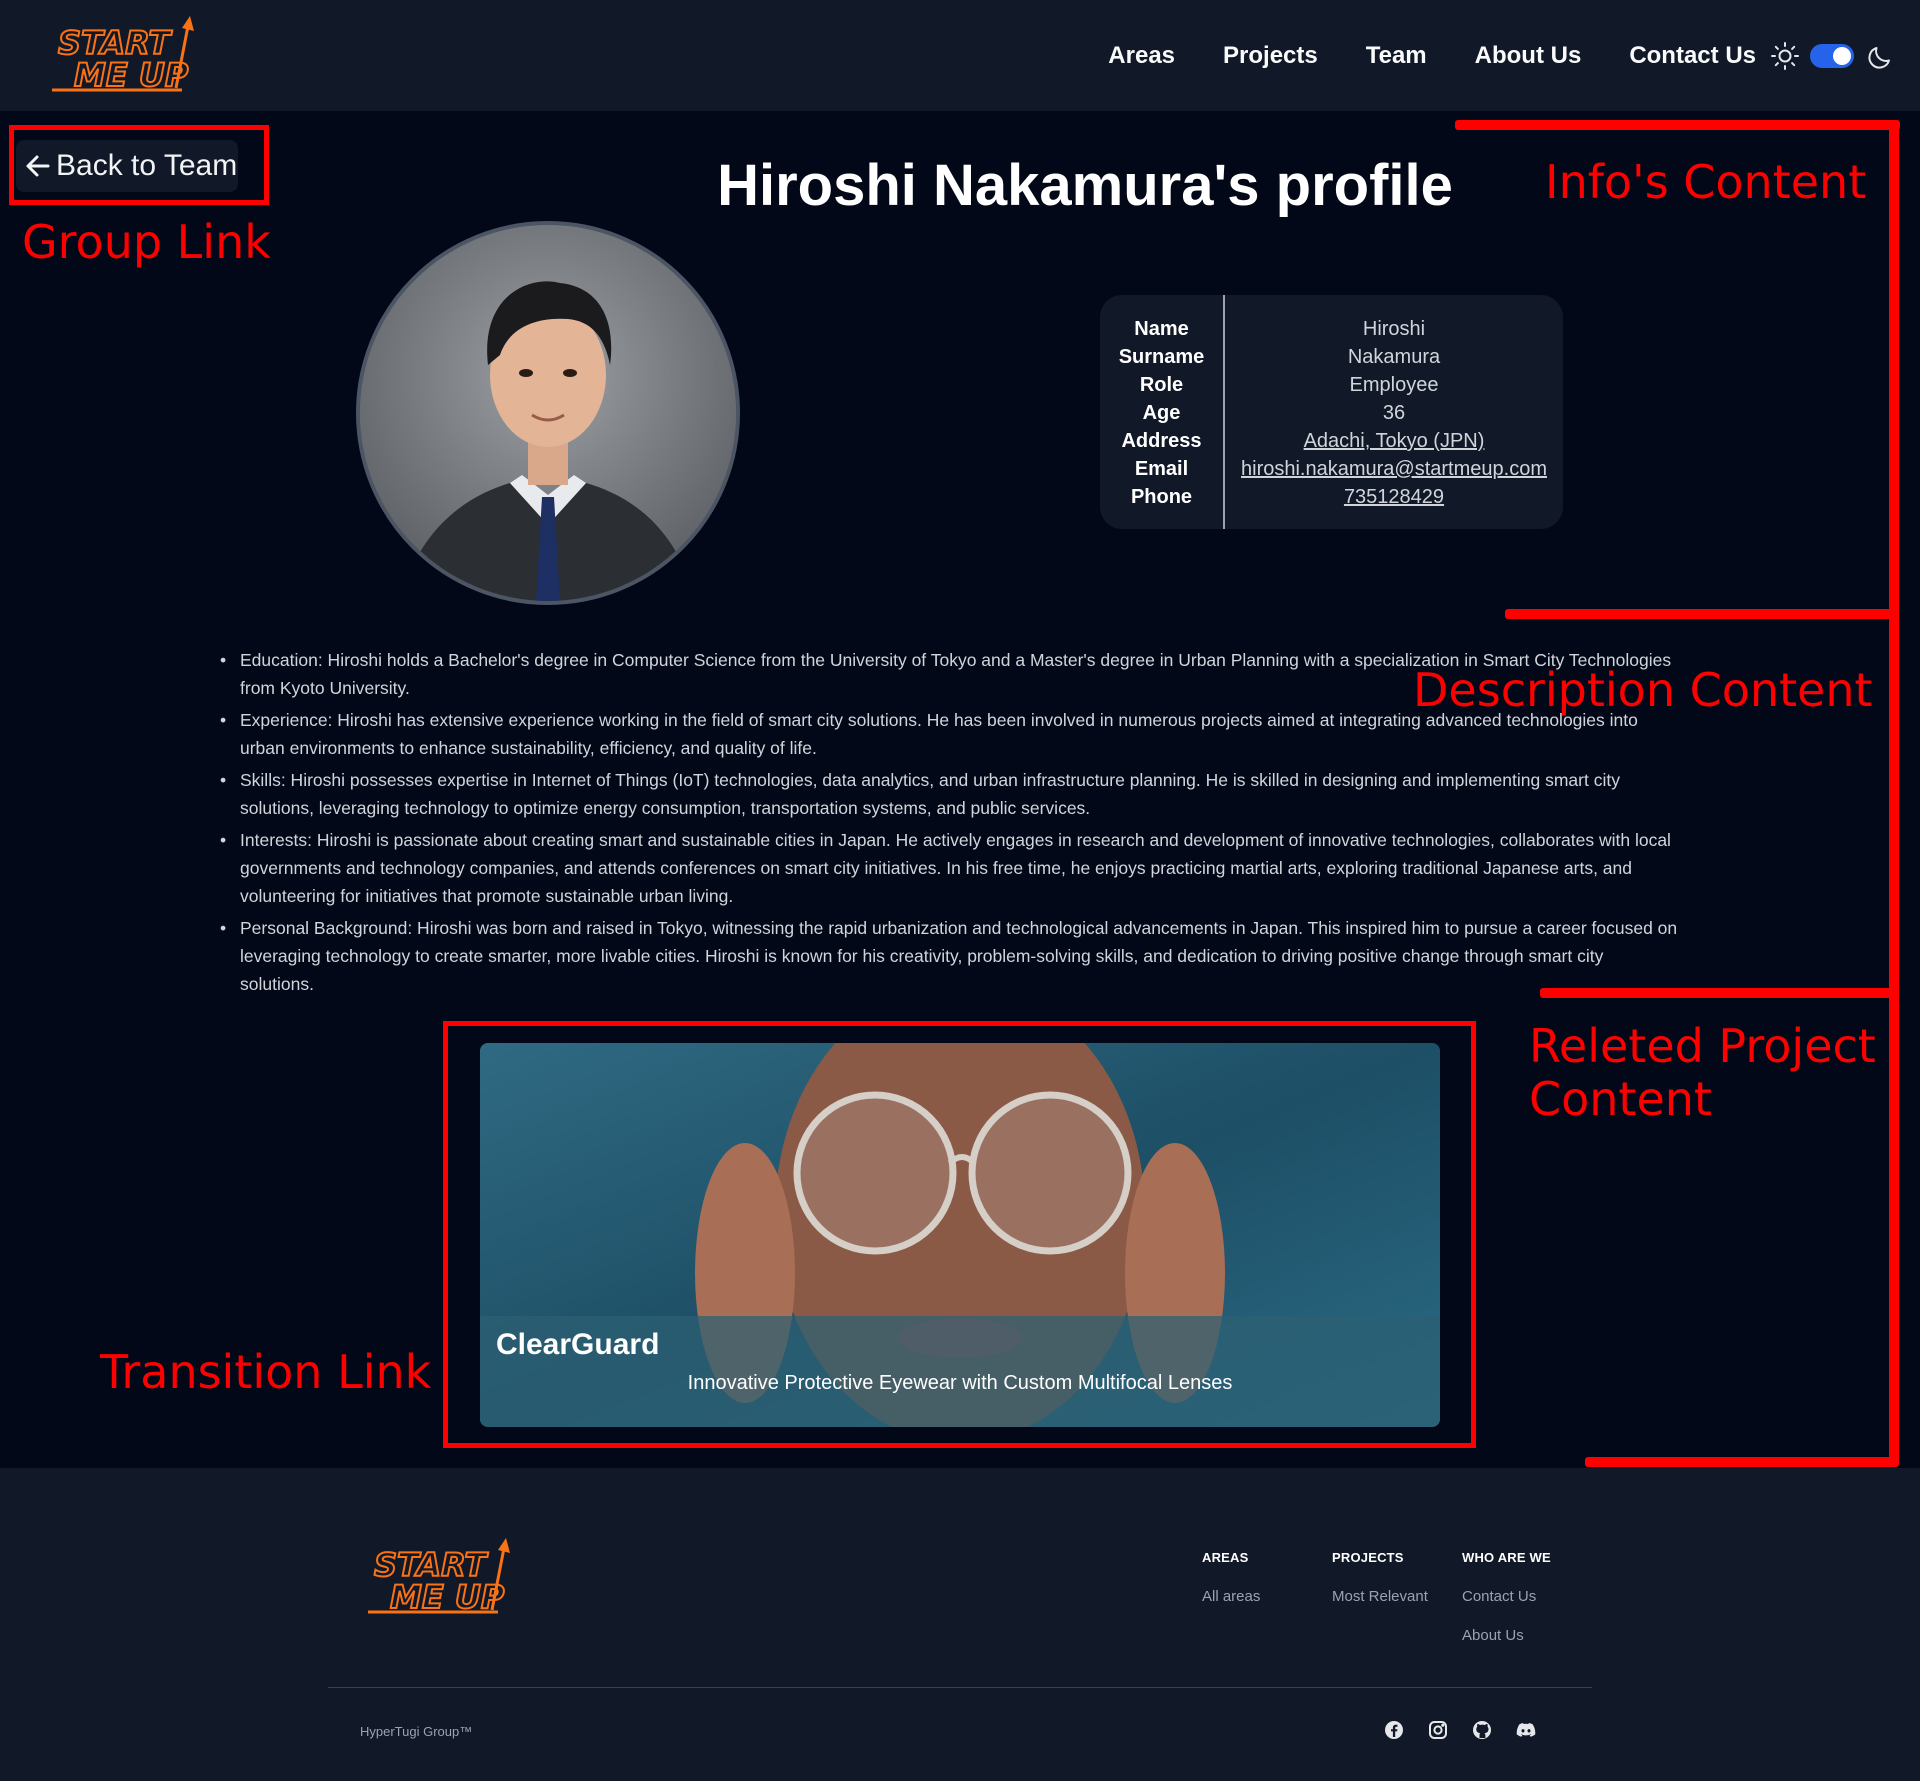 The image size is (1920, 1781). What do you see at coordinates (1506, 1557) in the screenshot?
I see `footer-heading: WHO ARE WE` at bounding box center [1506, 1557].